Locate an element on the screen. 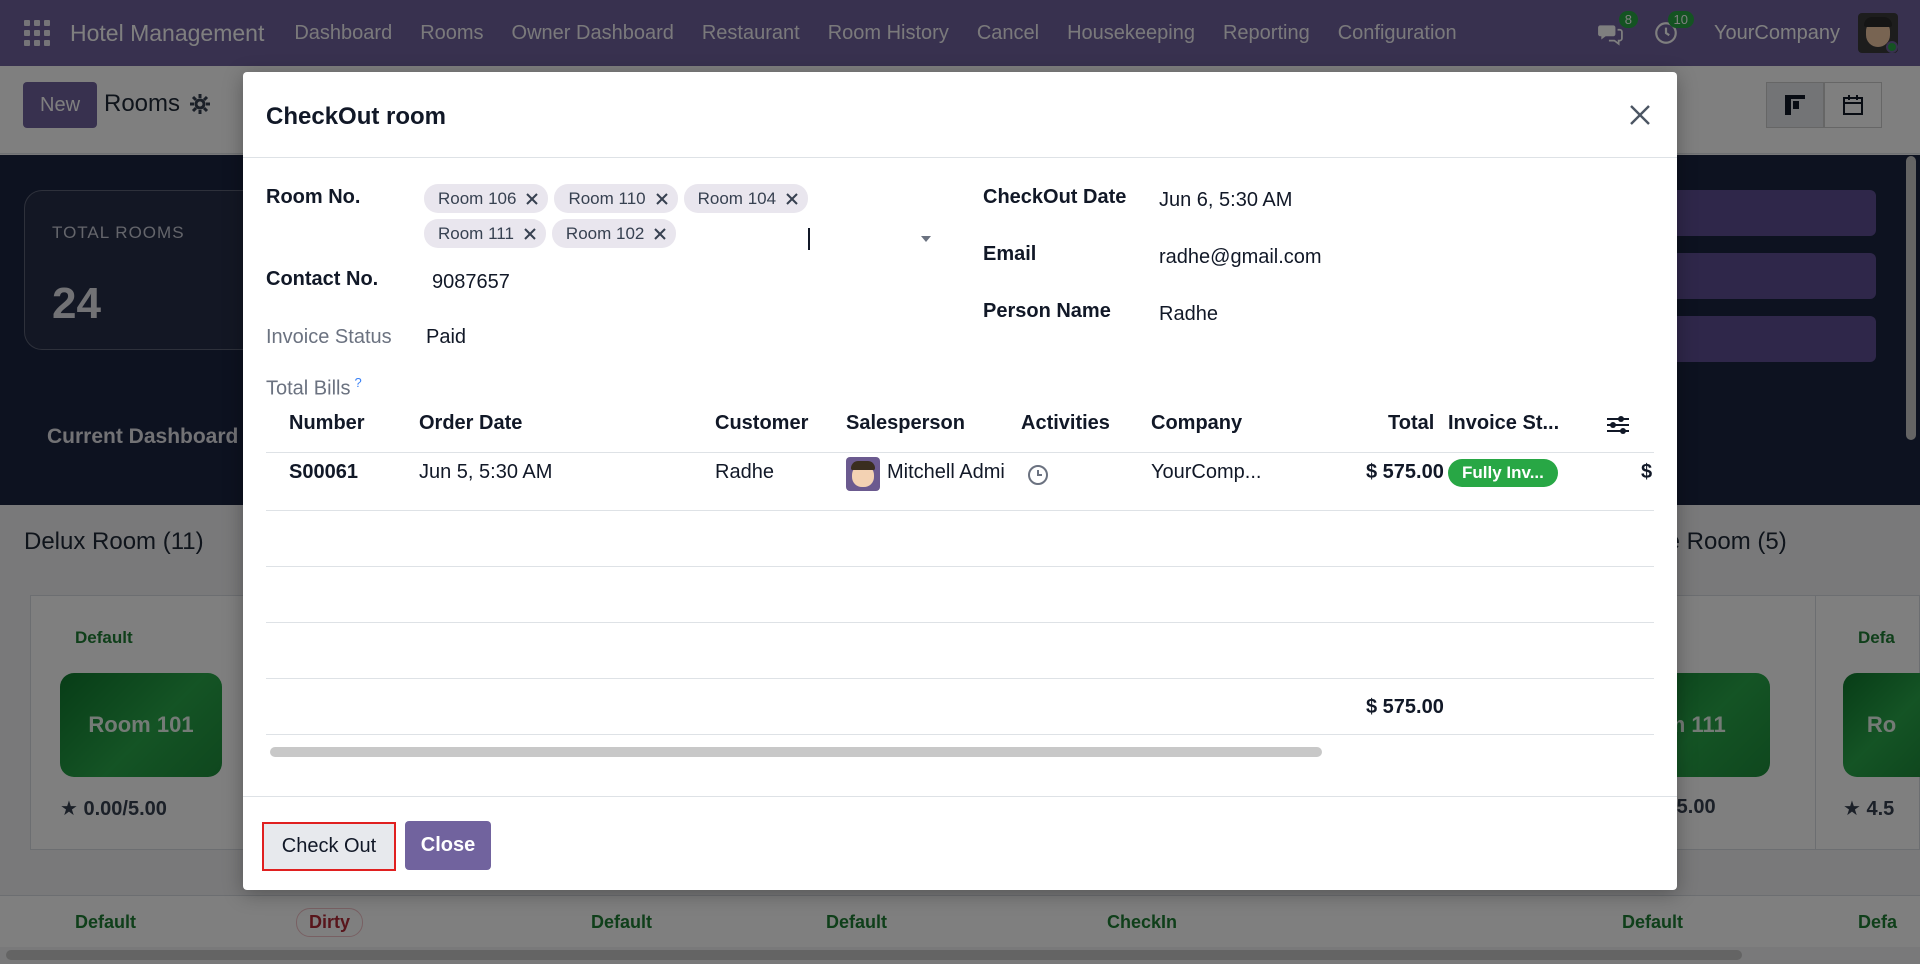 This screenshot has height=964, width=1920. help-tooltip-icon: ? is located at coordinates (357, 382).